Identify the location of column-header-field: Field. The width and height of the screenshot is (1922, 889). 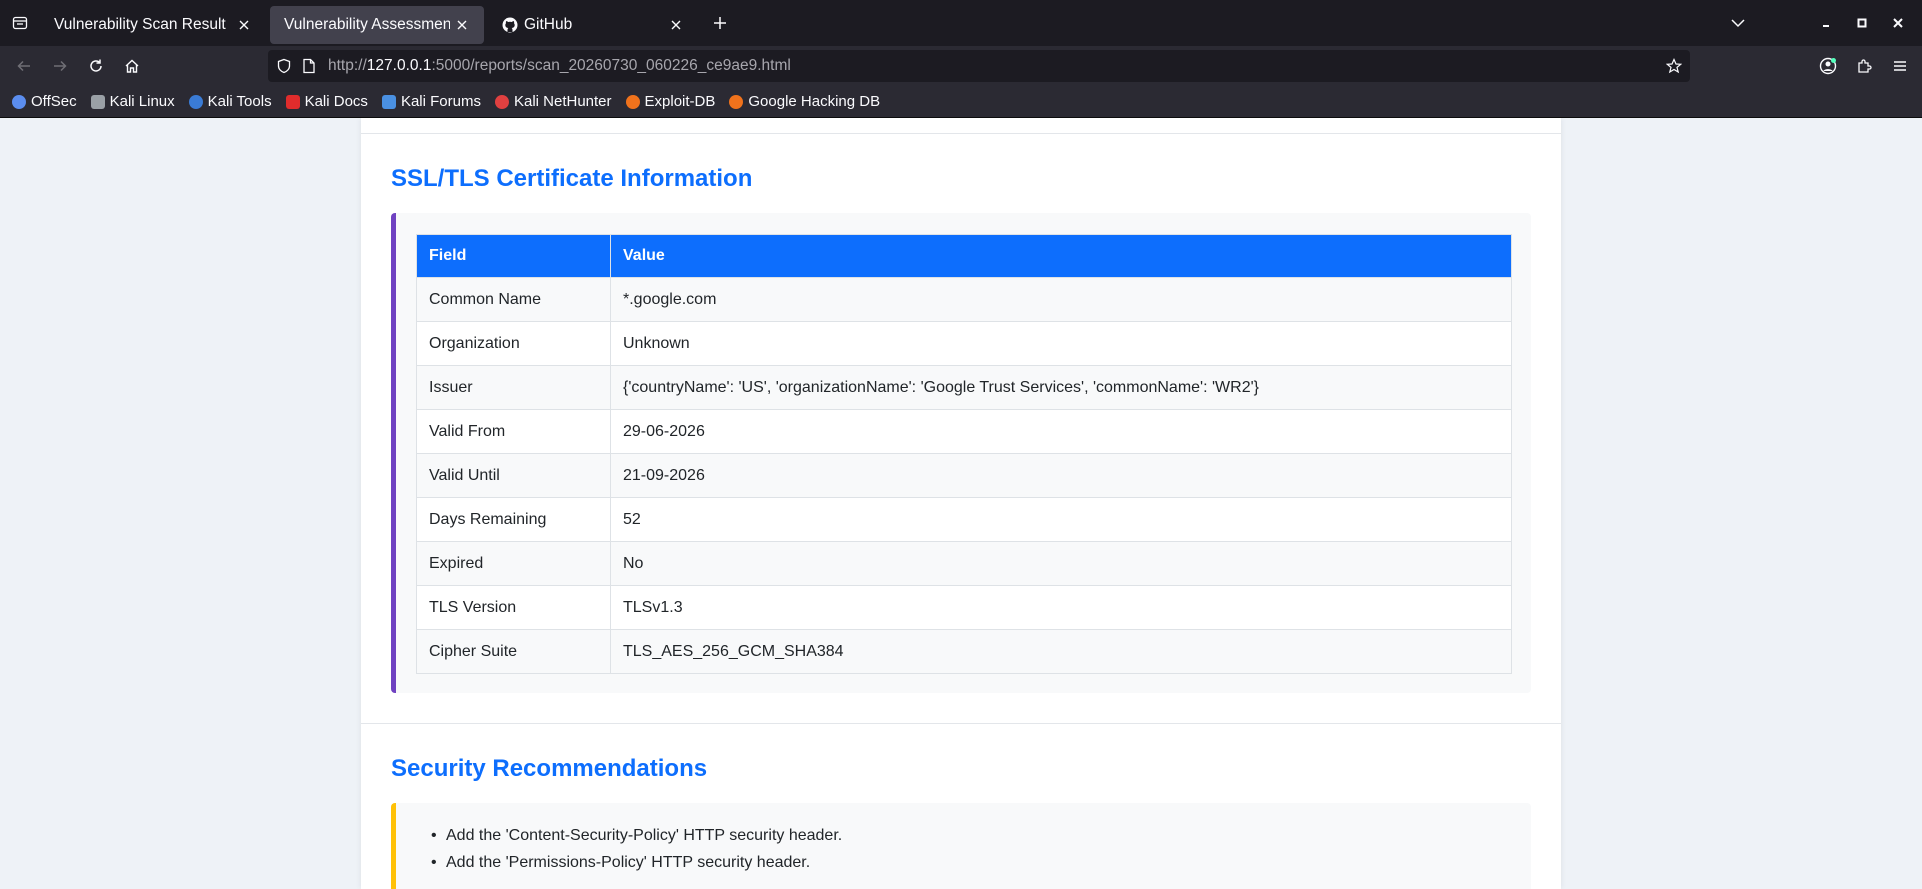
(513, 256).